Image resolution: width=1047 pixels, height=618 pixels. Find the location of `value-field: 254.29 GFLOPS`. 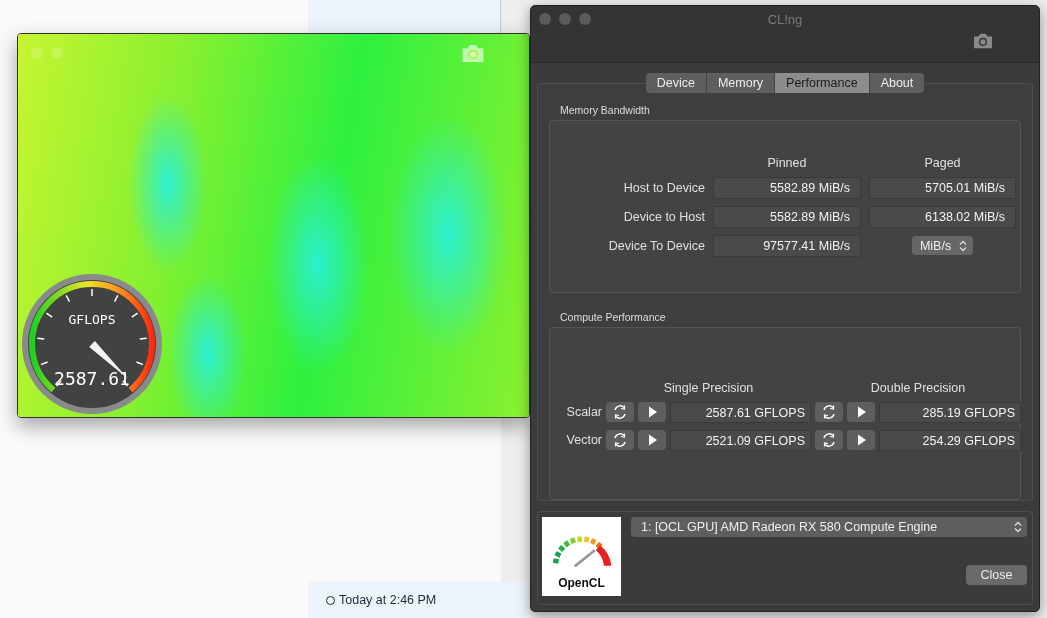

value-field: 254.29 GFLOPS is located at coordinates (950, 440).